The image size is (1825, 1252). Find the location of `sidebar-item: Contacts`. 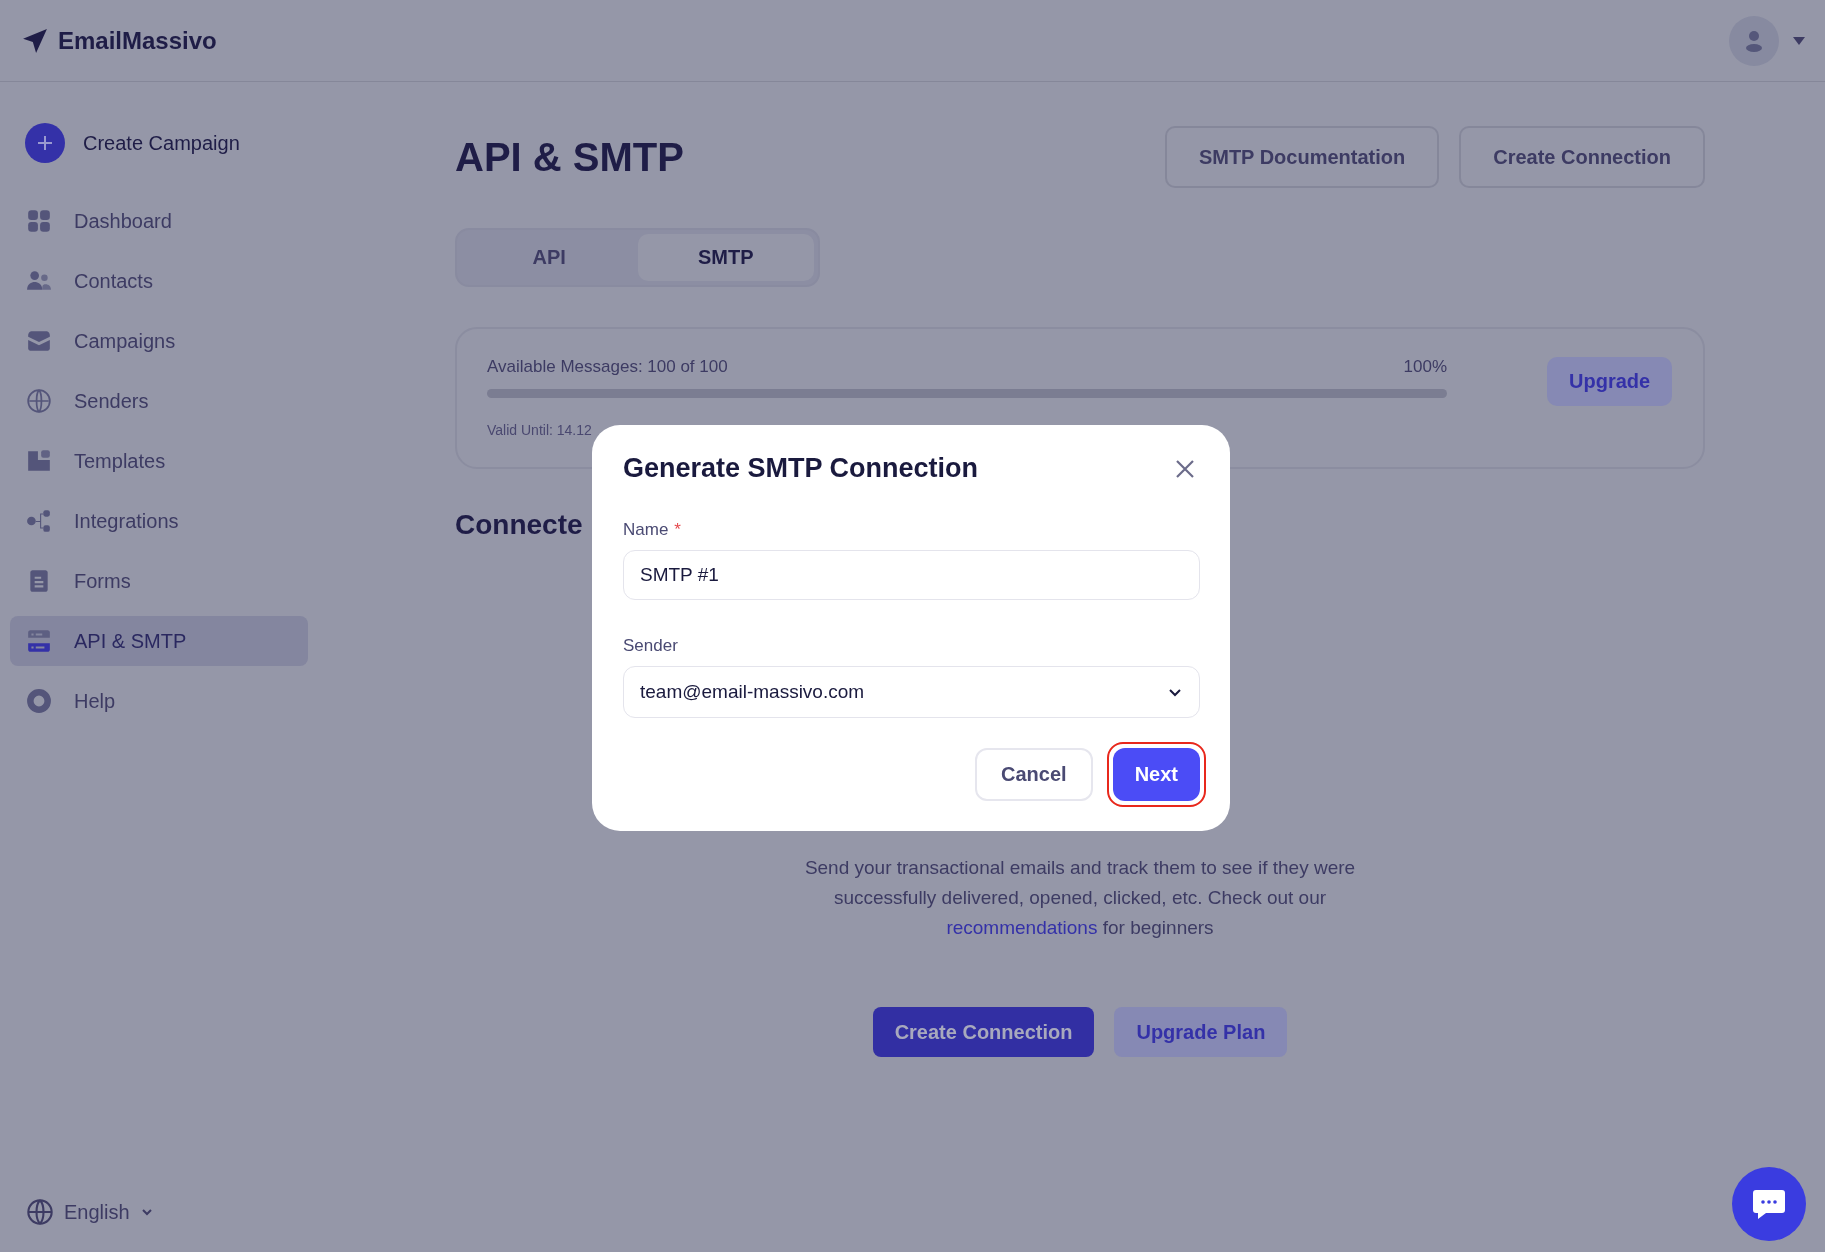

sidebar-item: Contacts is located at coordinates (159, 281).